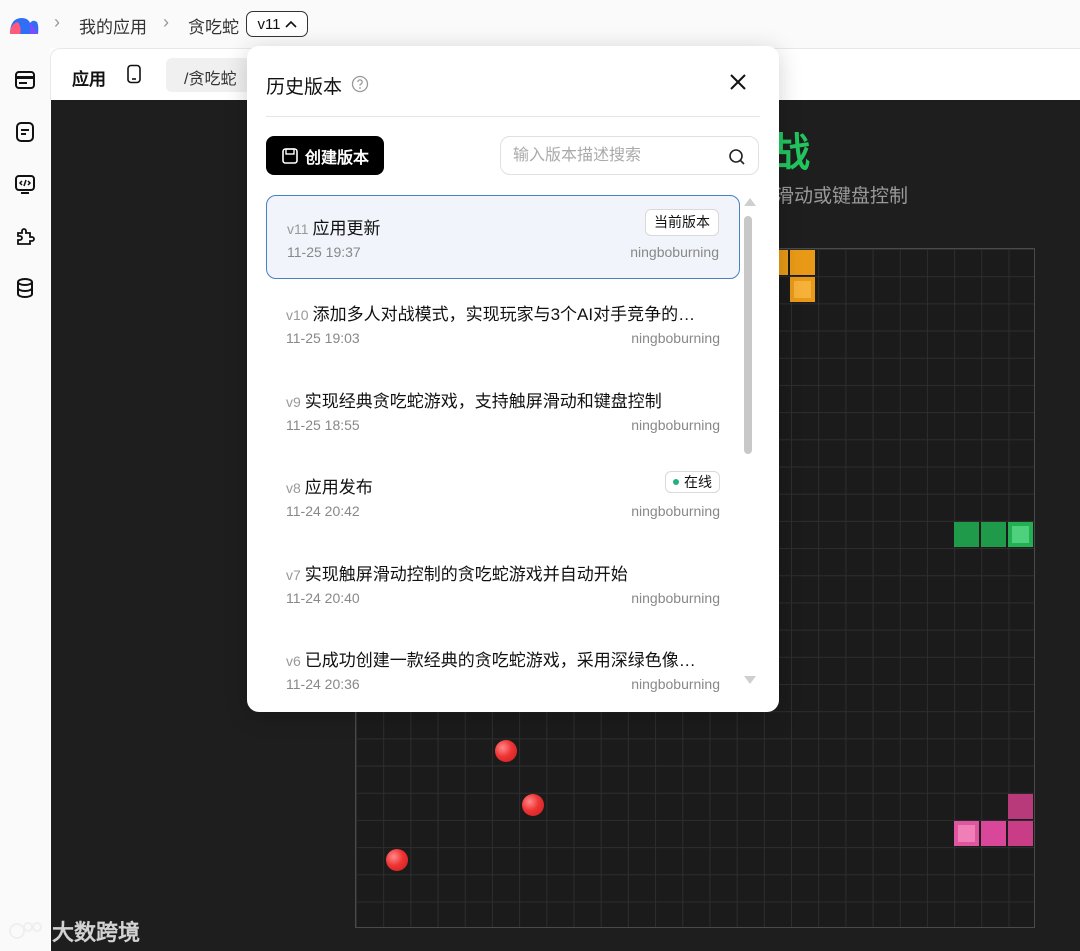 The width and height of the screenshot is (1080, 951). I want to click on version-item-v11: v11 应用更新 当前版本 11-25 19:37 ningboburning, so click(503, 237).